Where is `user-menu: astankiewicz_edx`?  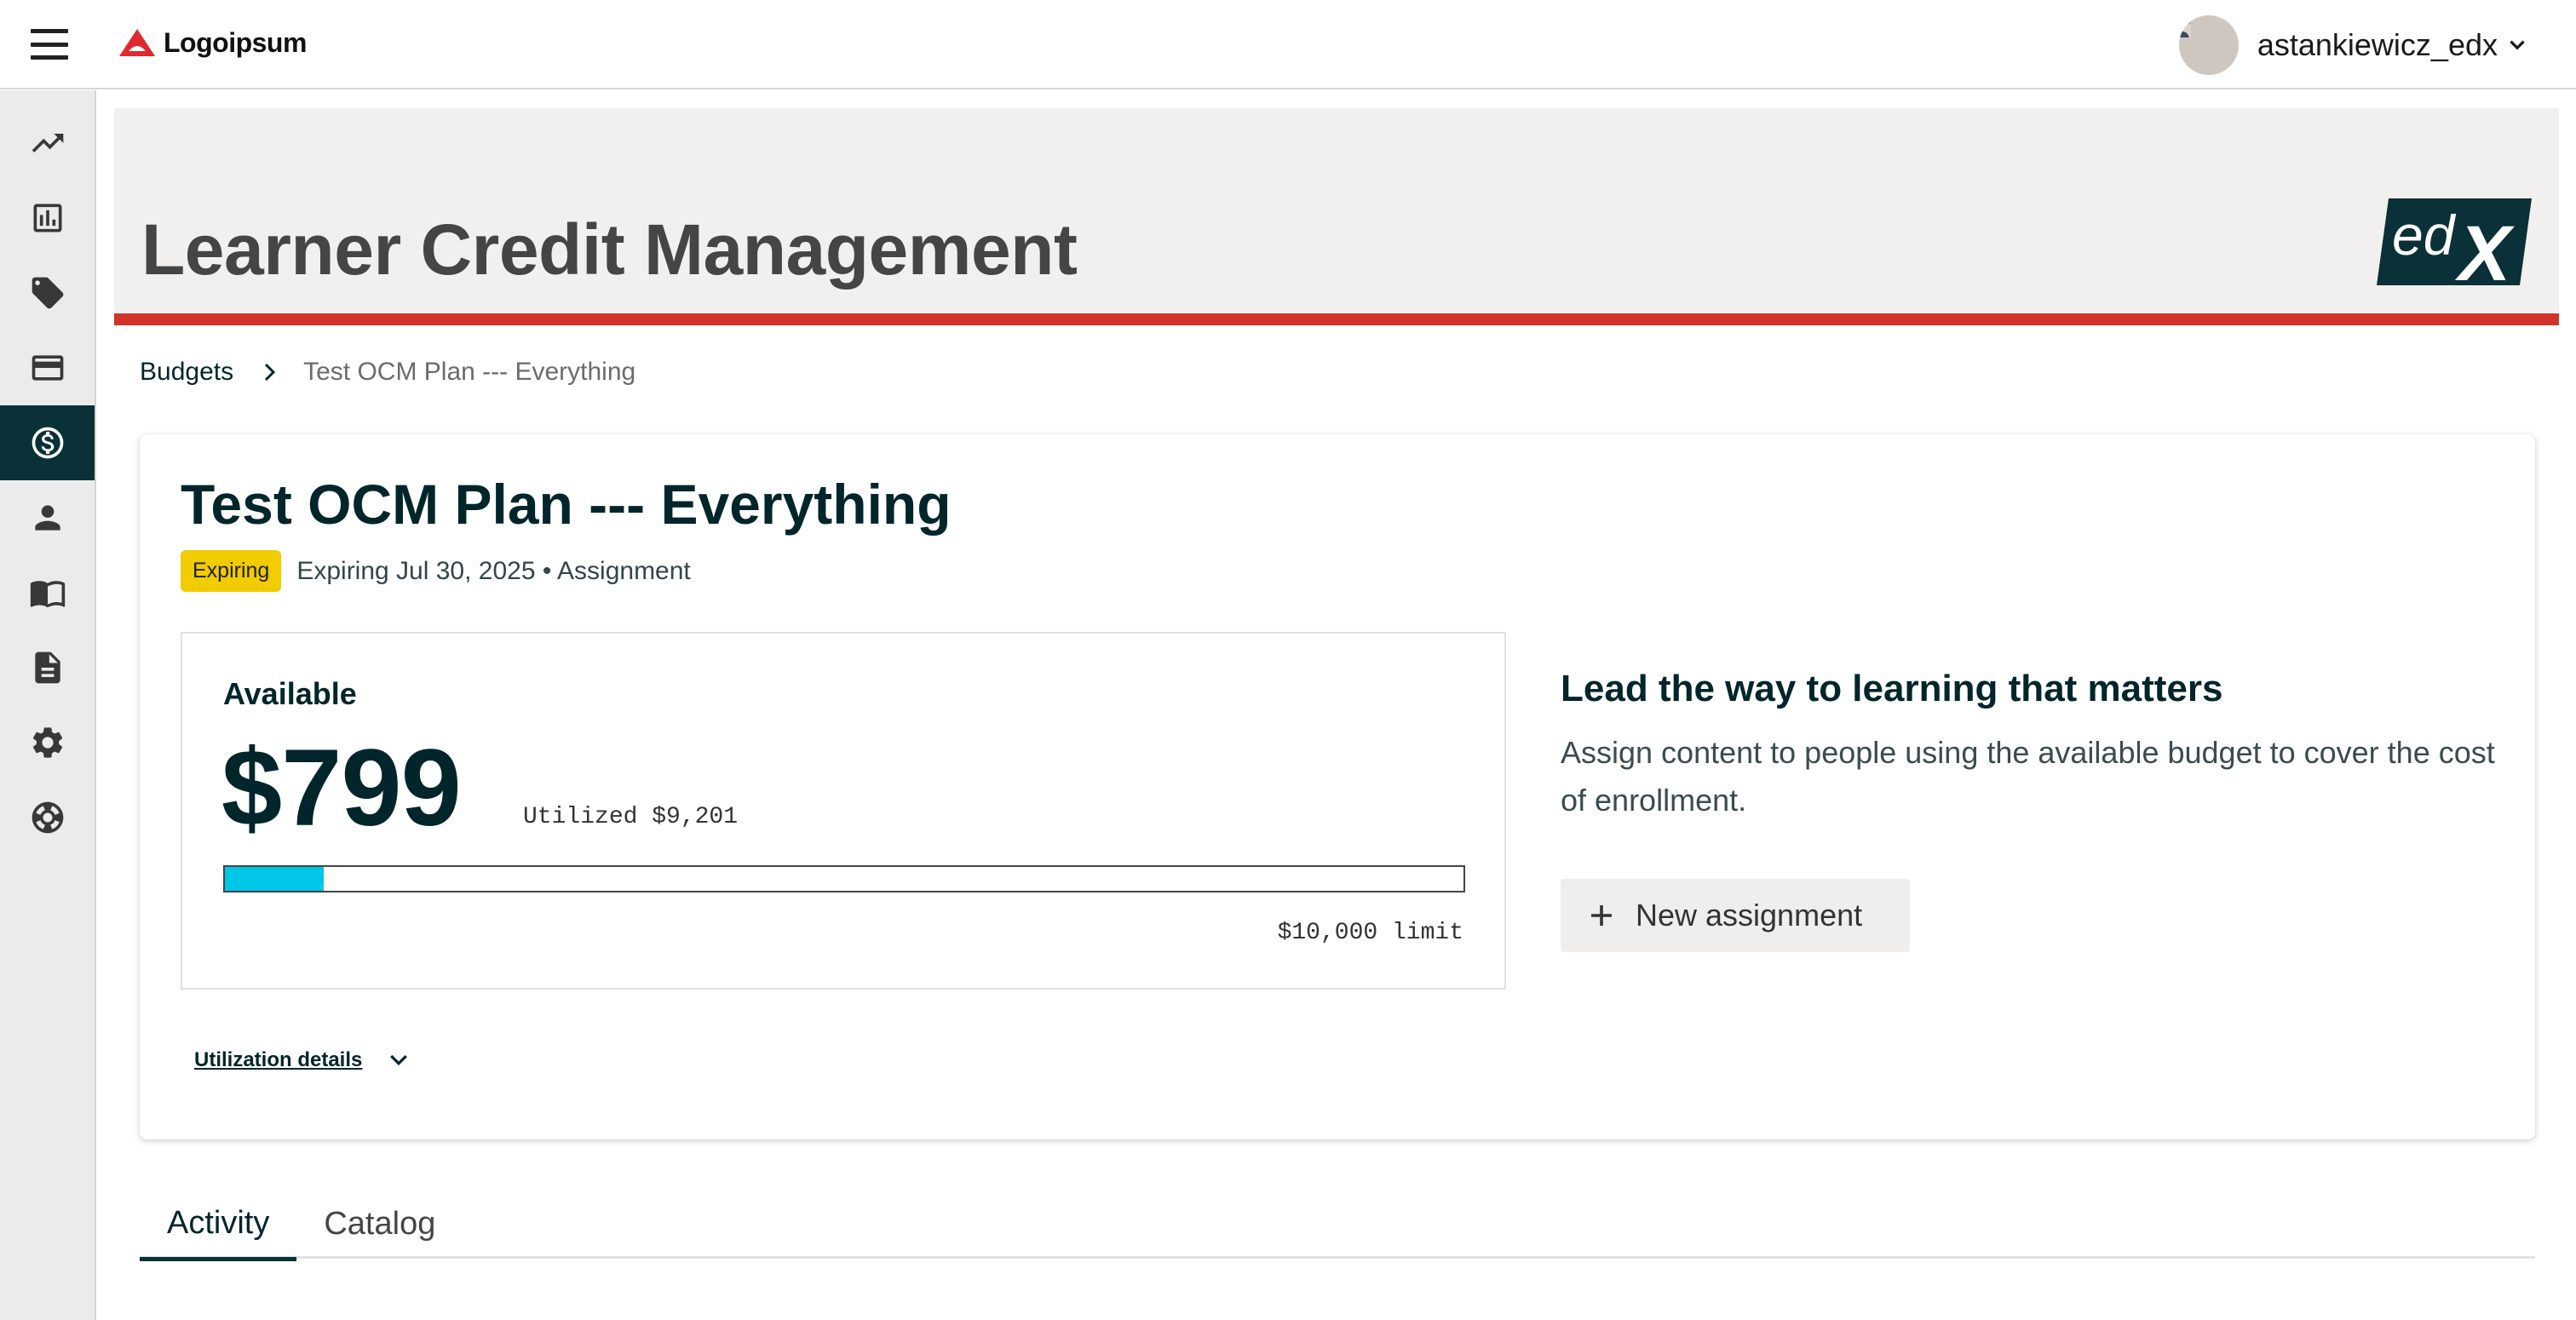
user-menu: astankiewicz_edx is located at coordinates (2353, 45).